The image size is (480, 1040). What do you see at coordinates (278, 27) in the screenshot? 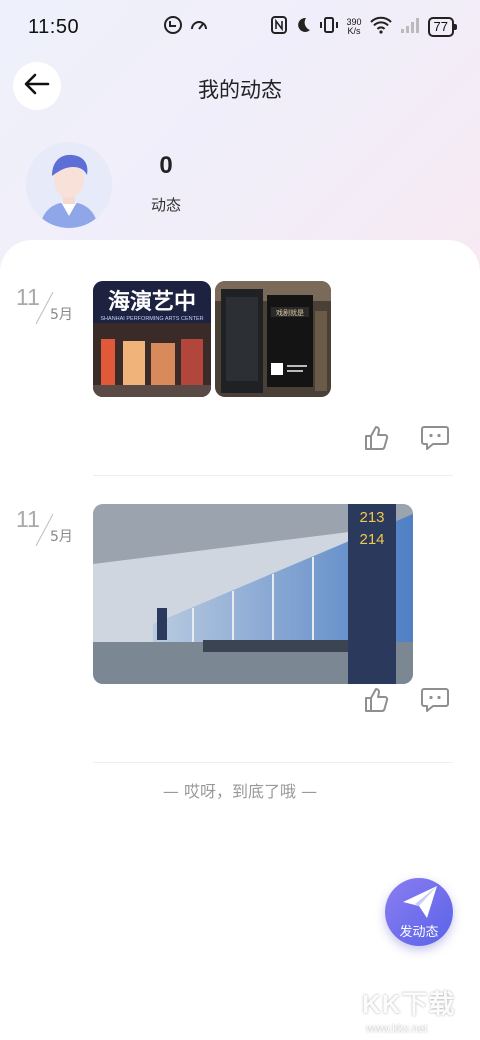
I see `nfc-icon` at bounding box center [278, 27].